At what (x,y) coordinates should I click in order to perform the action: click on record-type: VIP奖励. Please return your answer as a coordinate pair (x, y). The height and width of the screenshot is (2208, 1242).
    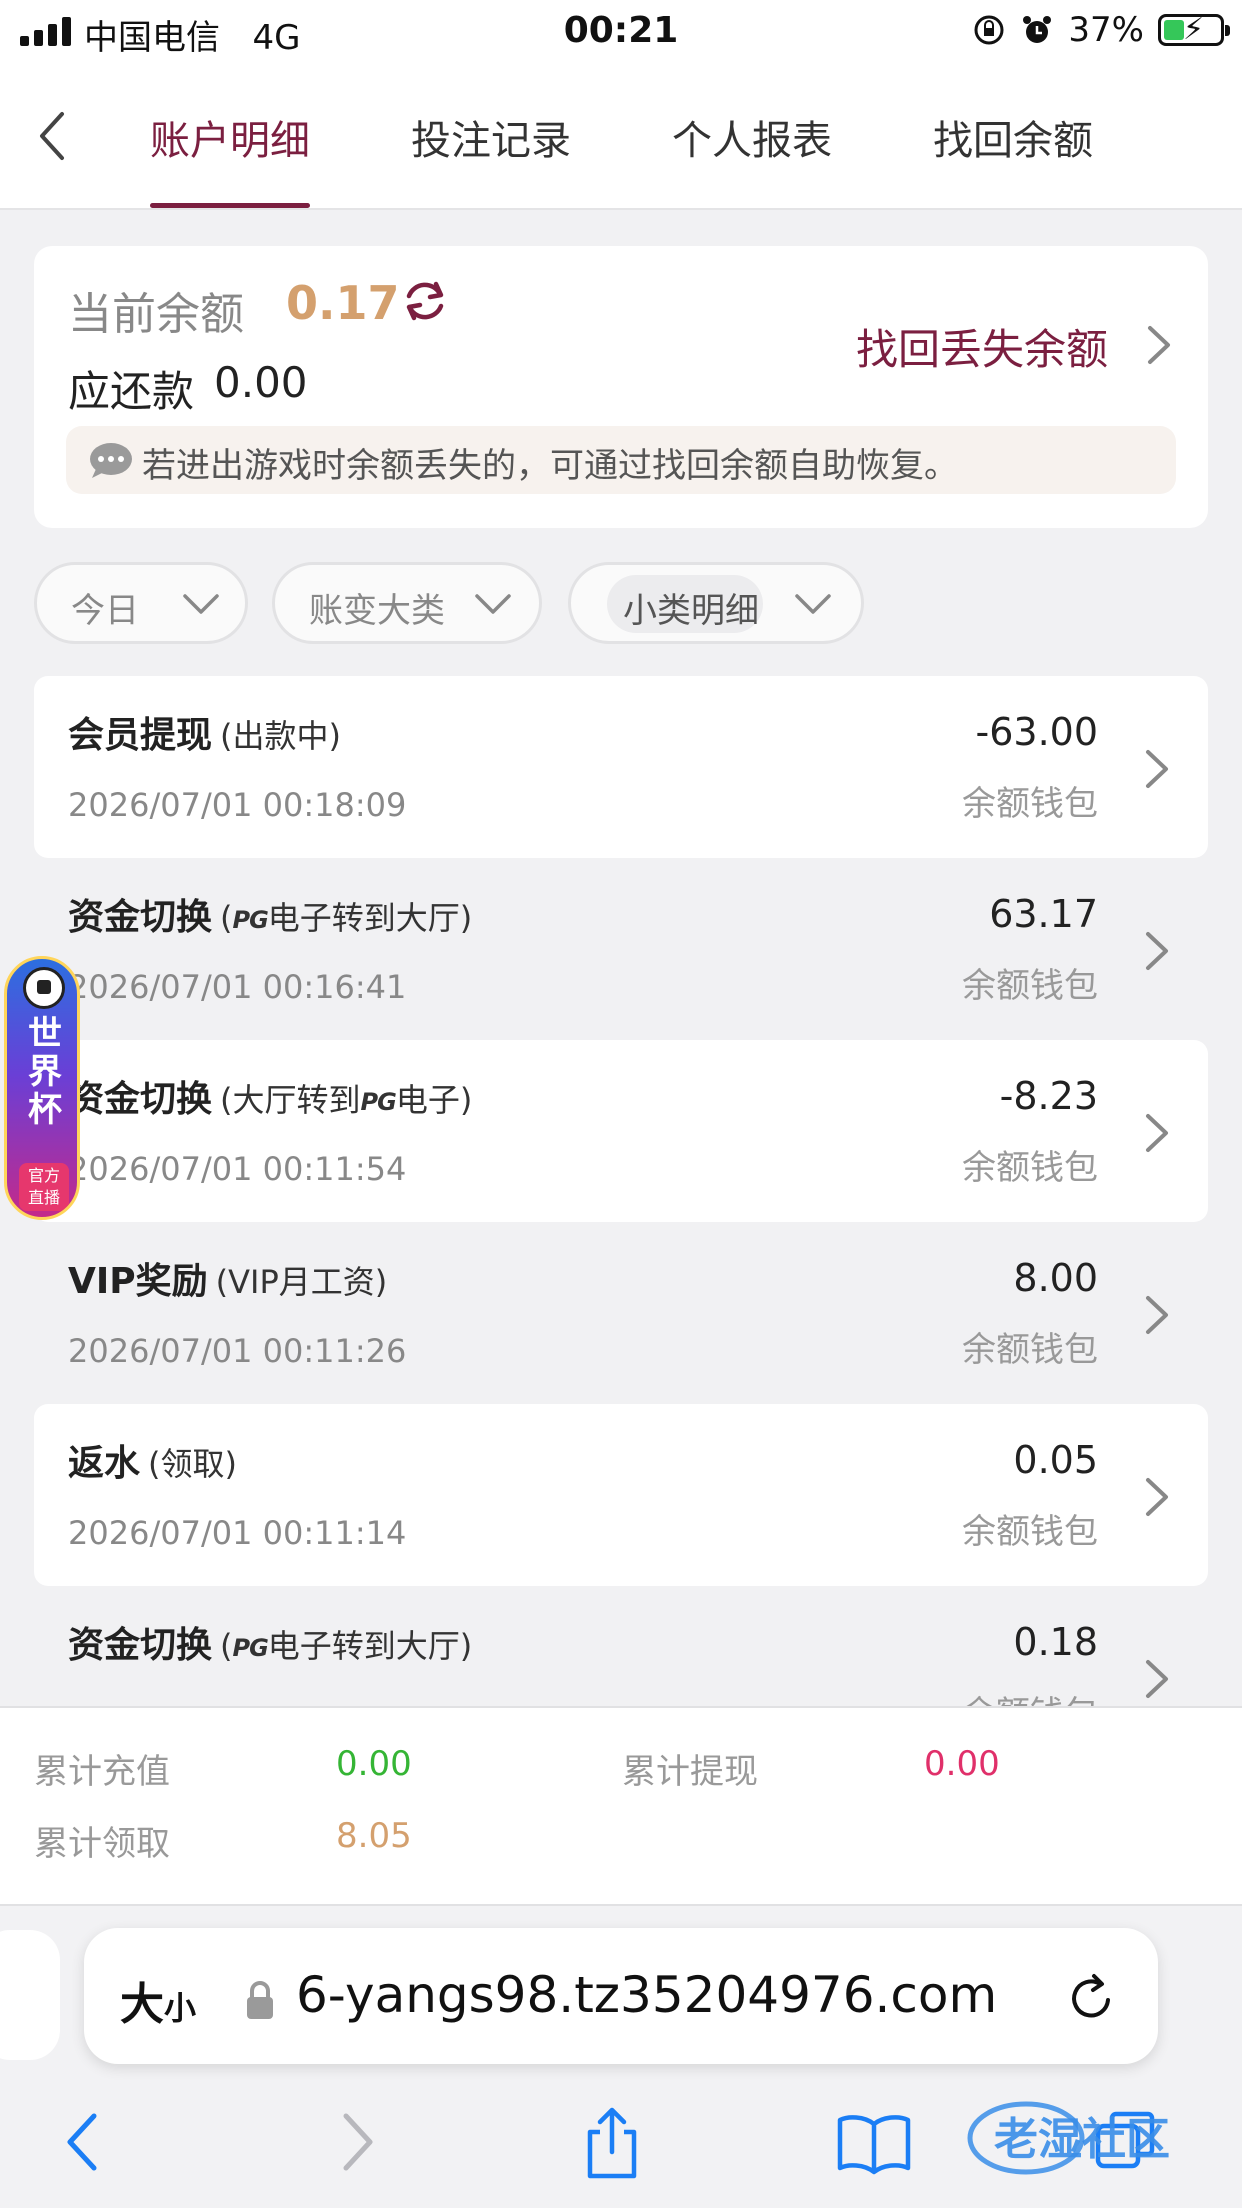
    Looking at the image, I should click on (138, 1281).